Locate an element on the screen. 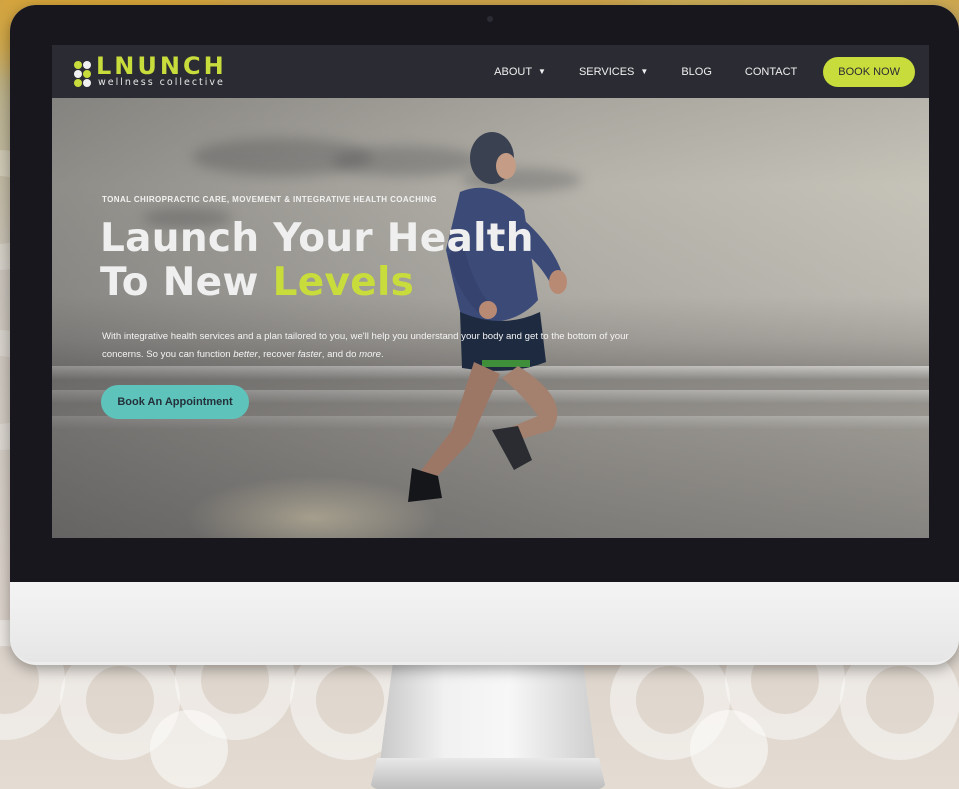  nav-services-label: SERVICES is located at coordinates (606, 71).